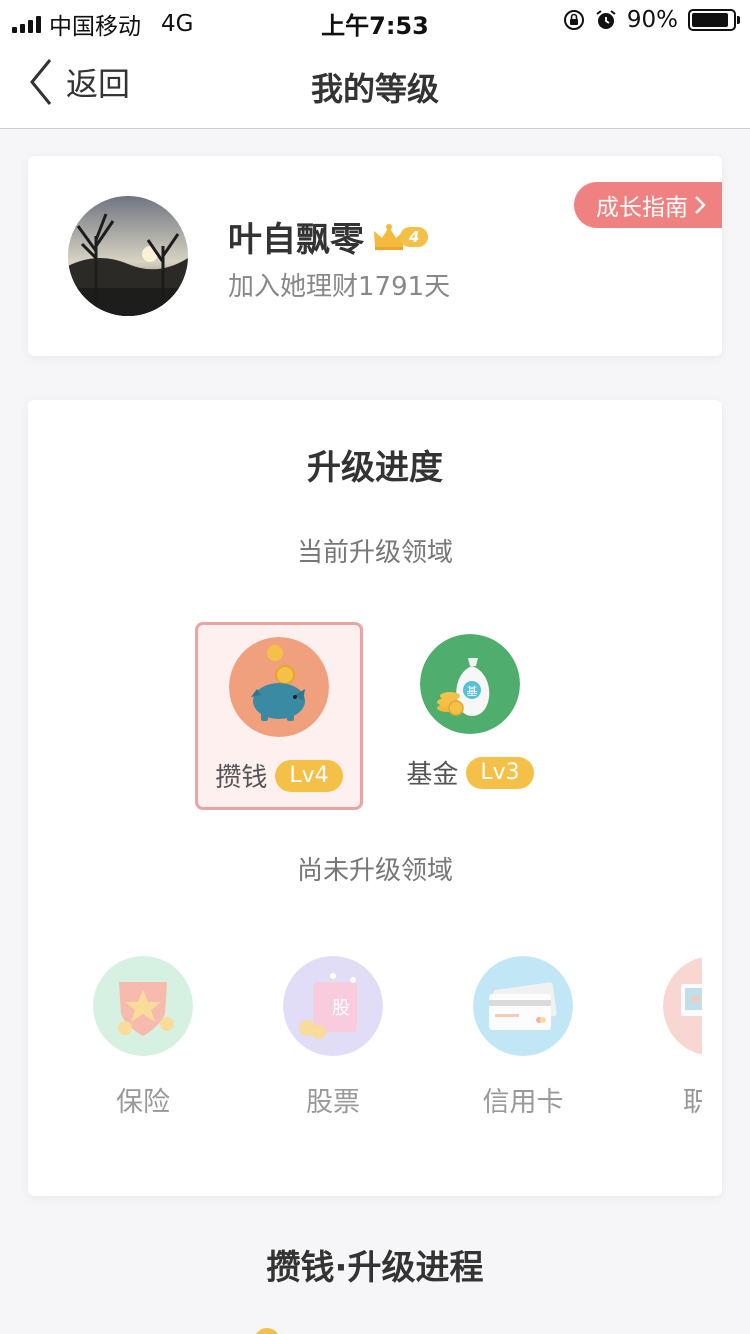  I want to click on user-level-badge: 4, so click(400, 237).